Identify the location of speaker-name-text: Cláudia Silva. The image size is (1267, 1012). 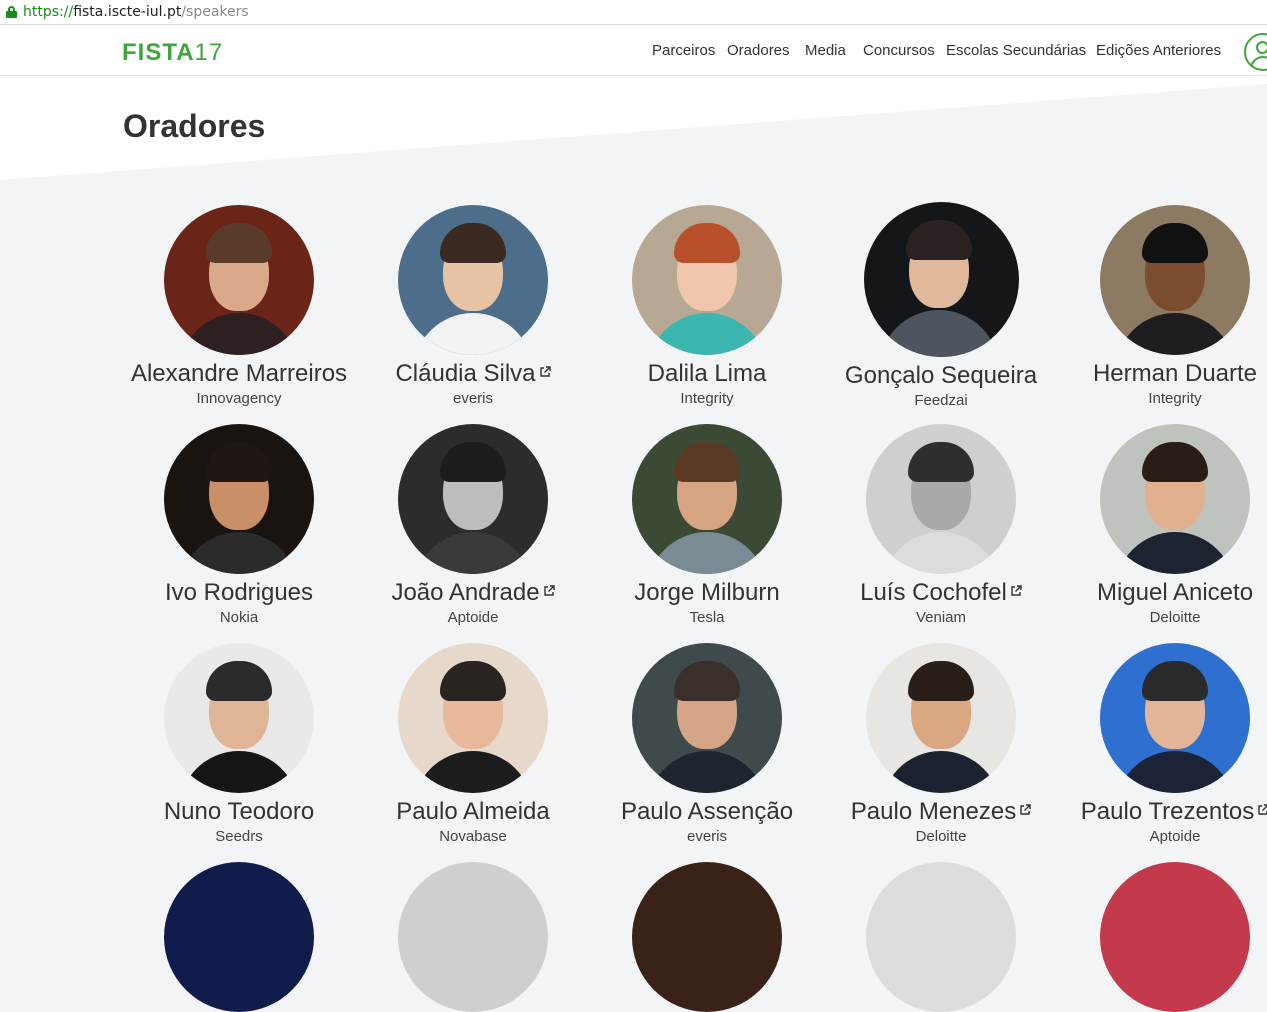
(465, 373).